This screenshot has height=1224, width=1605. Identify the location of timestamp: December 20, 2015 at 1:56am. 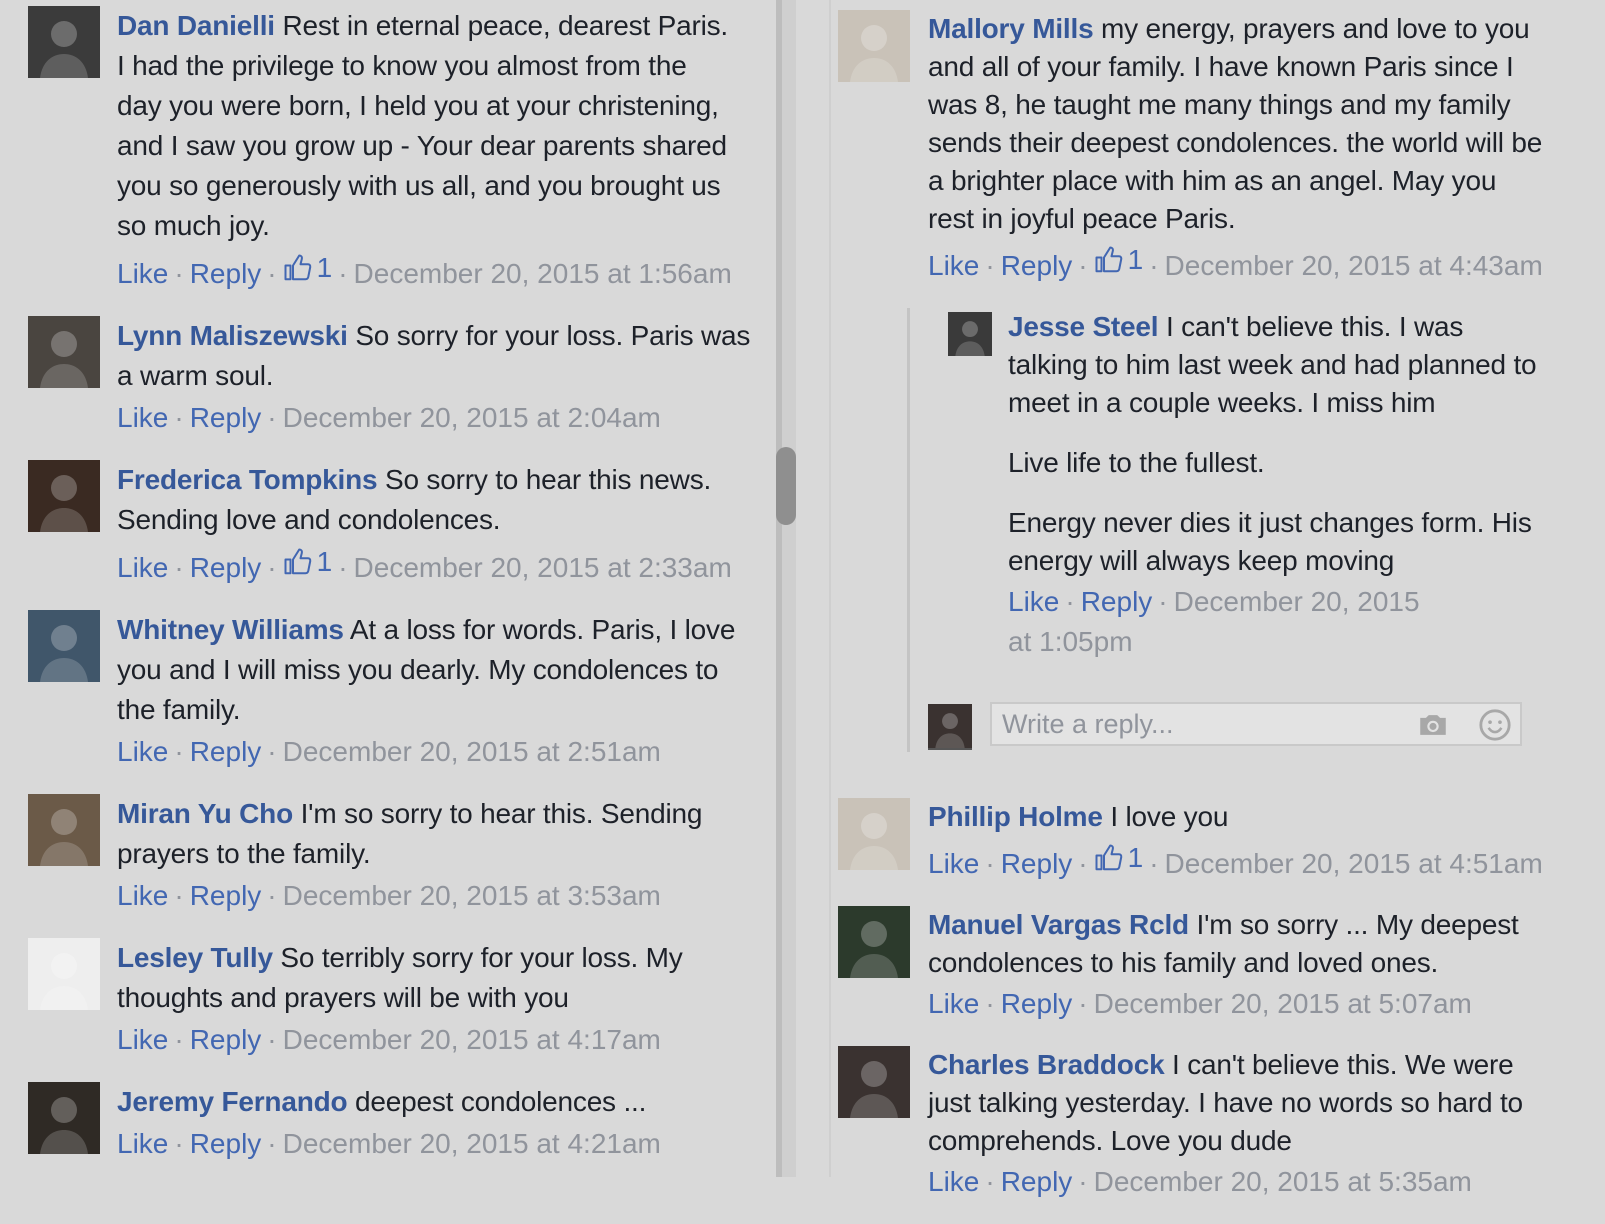
(543, 273).